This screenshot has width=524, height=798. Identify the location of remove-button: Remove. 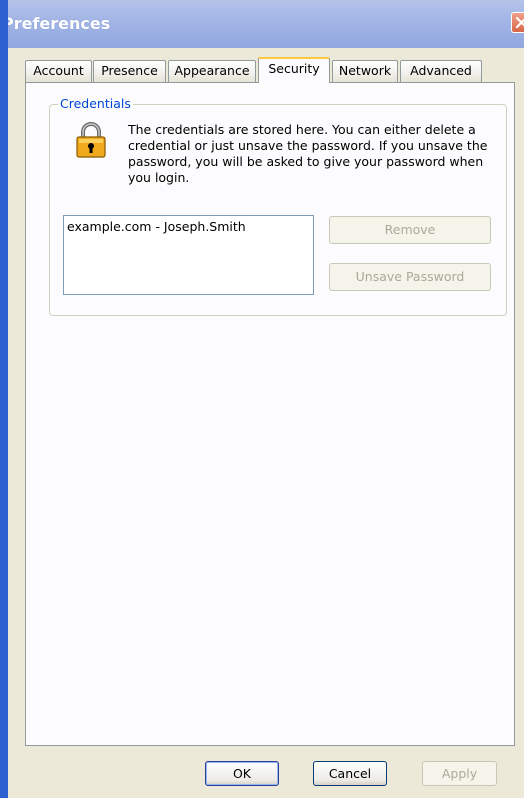
(410, 230).